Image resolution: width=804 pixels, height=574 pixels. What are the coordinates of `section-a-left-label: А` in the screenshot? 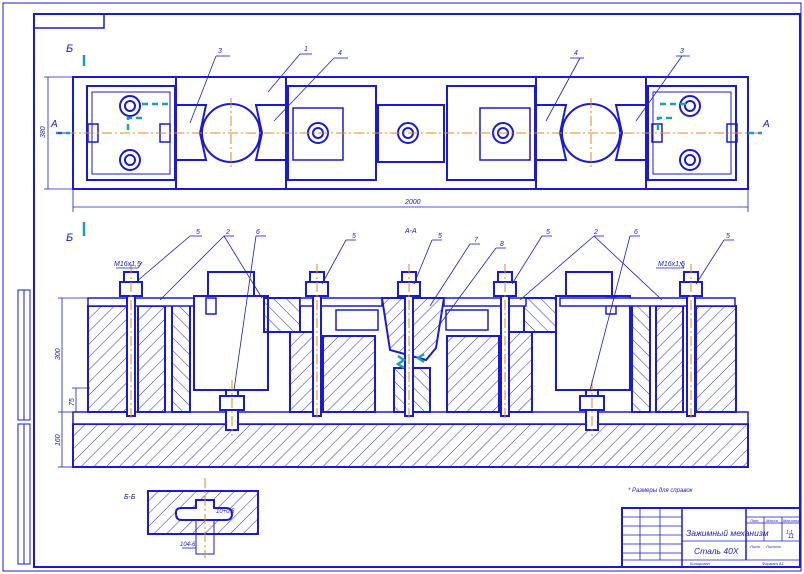 It's located at (54, 124).